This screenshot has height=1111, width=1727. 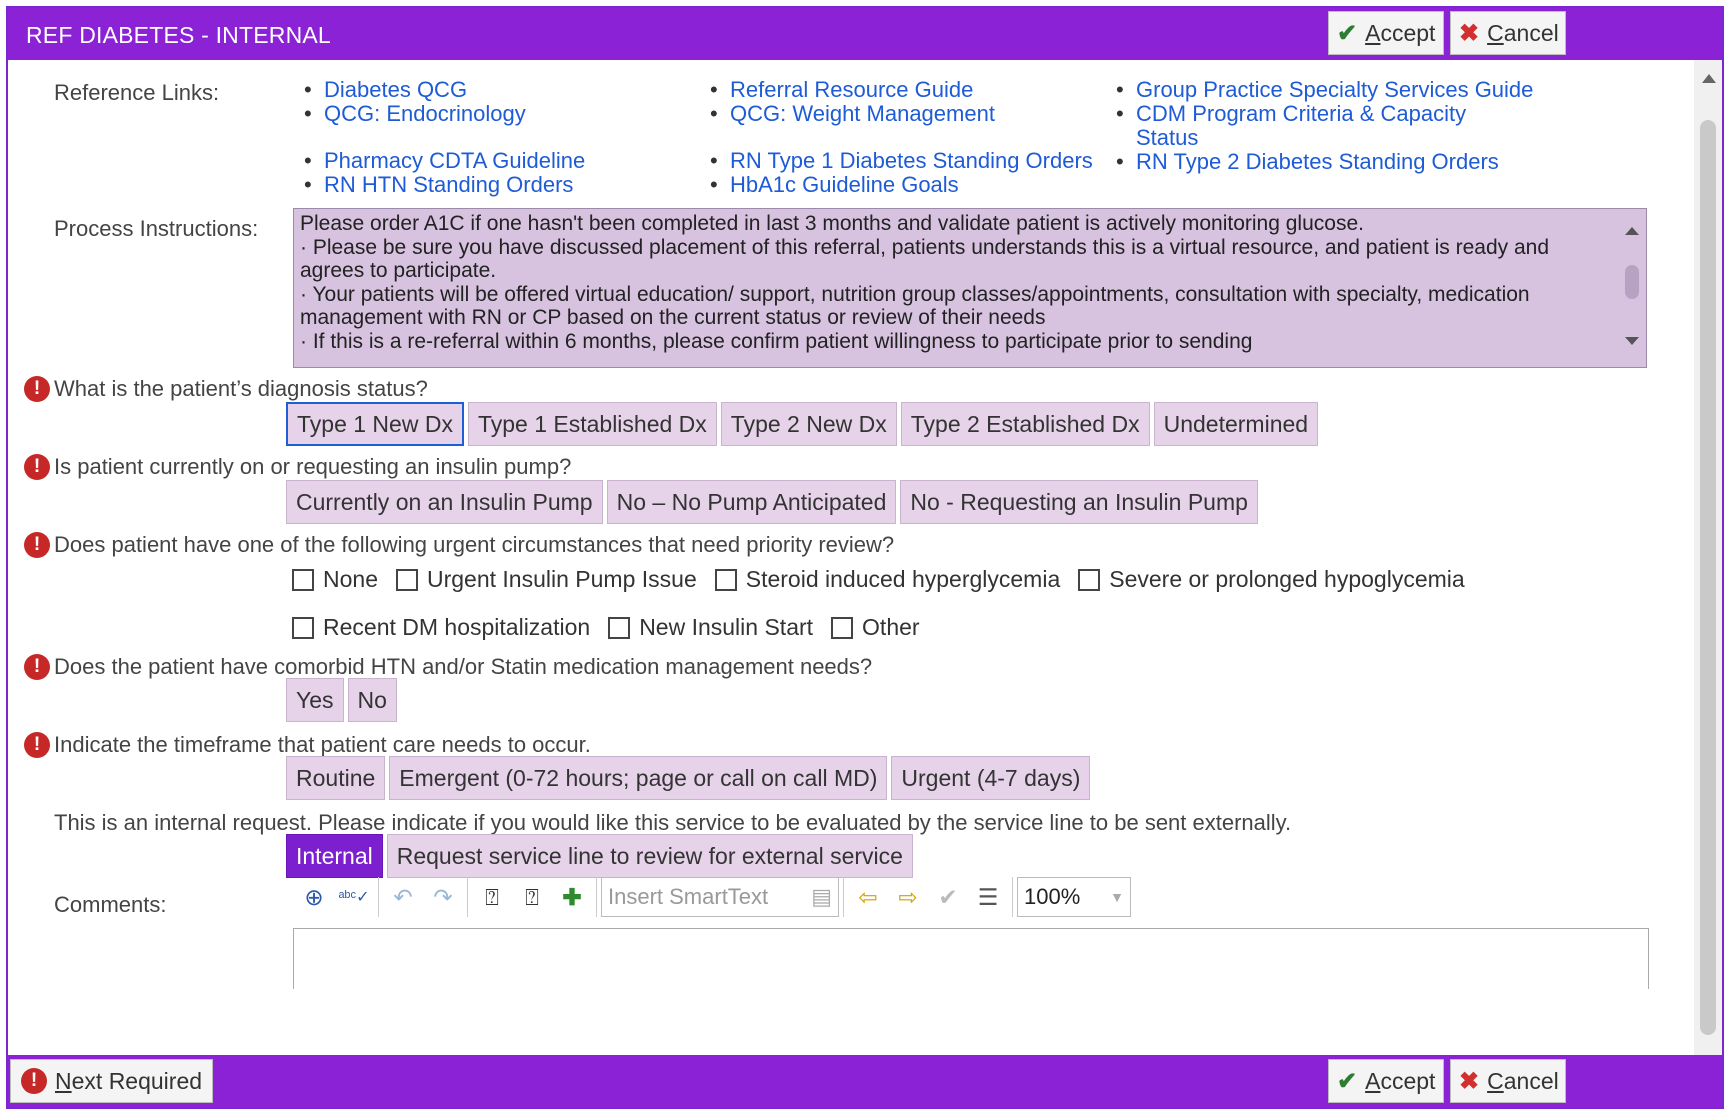 I want to click on option-type1-established: Type 1 Established Dx, so click(x=592, y=424).